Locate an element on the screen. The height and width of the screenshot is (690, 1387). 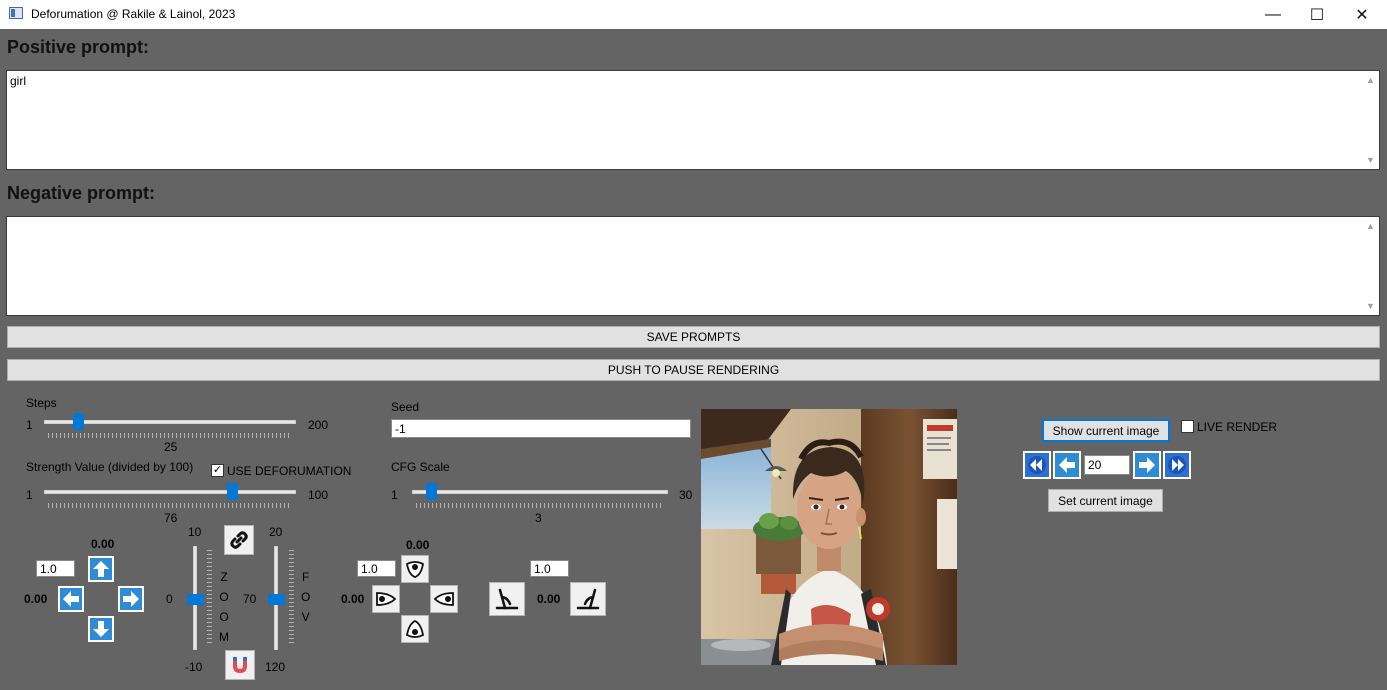
eye-down-icon is located at coordinates (415, 628).